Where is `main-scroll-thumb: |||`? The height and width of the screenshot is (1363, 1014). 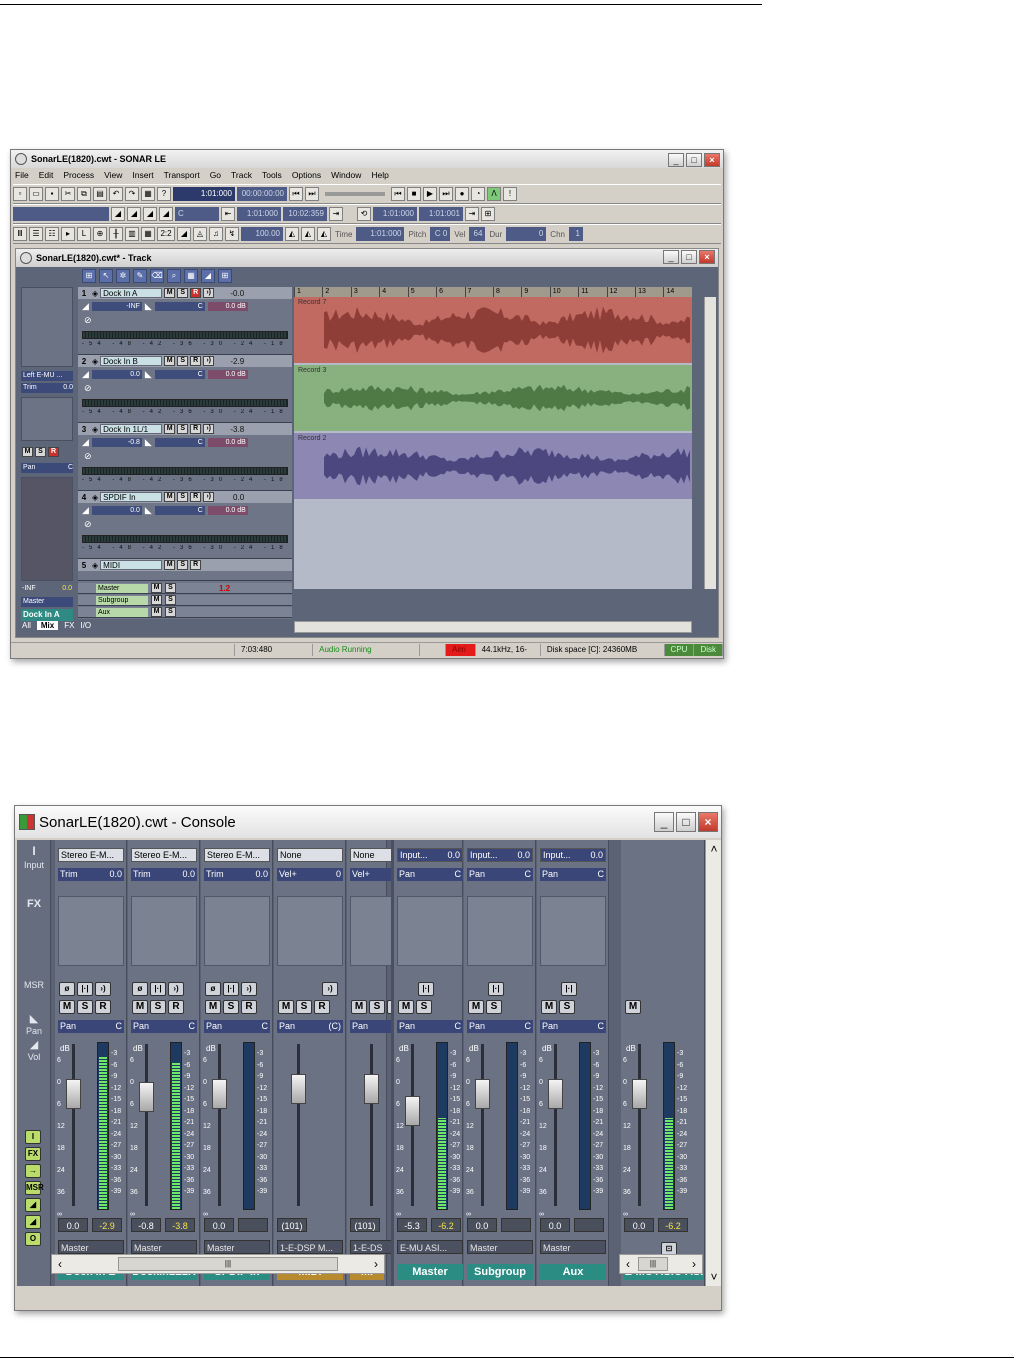
main-scroll-thumb: ||| is located at coordinates (653, 1264).